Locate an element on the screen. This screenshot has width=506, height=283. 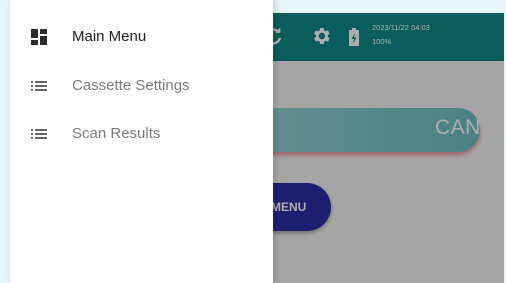
drawer-item-cassette-settings: Cassette Settings is located at coordinates (141, 86).